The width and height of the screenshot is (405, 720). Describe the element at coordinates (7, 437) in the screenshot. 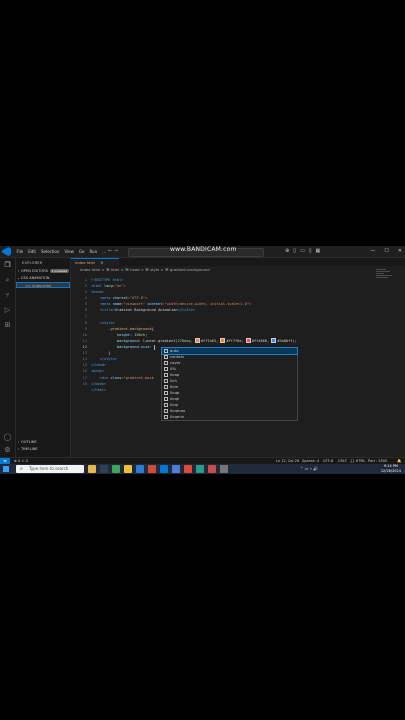

I see `account-icon: ◯` at that location.